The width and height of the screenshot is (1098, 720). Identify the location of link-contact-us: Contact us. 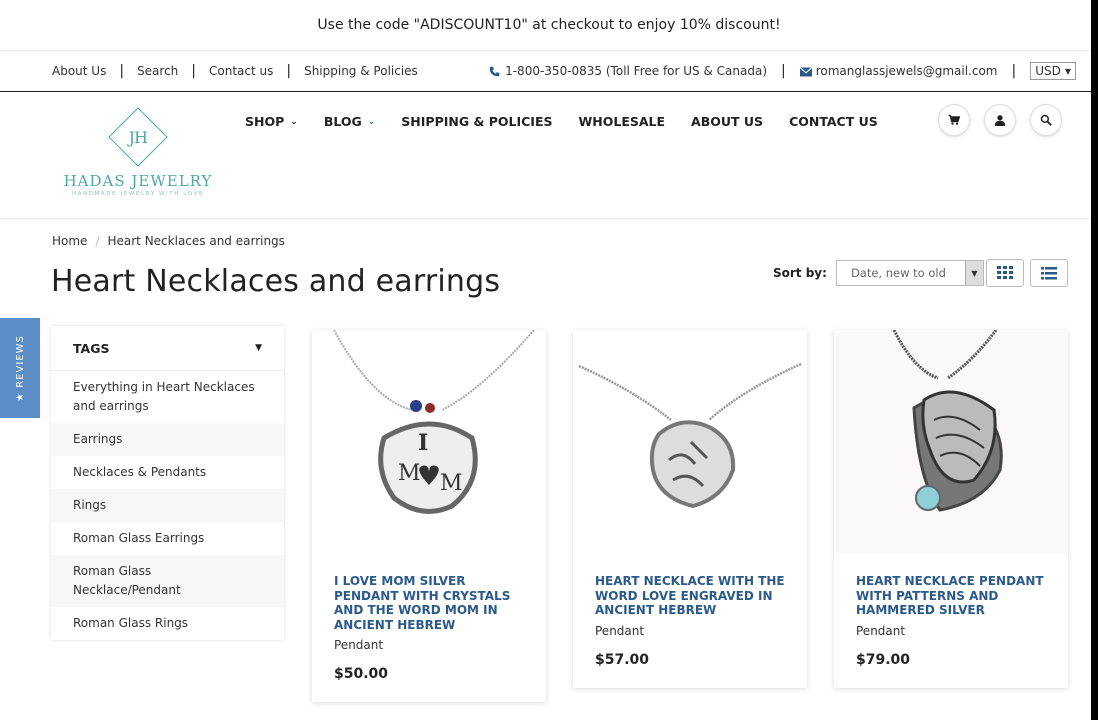
(241, 71).